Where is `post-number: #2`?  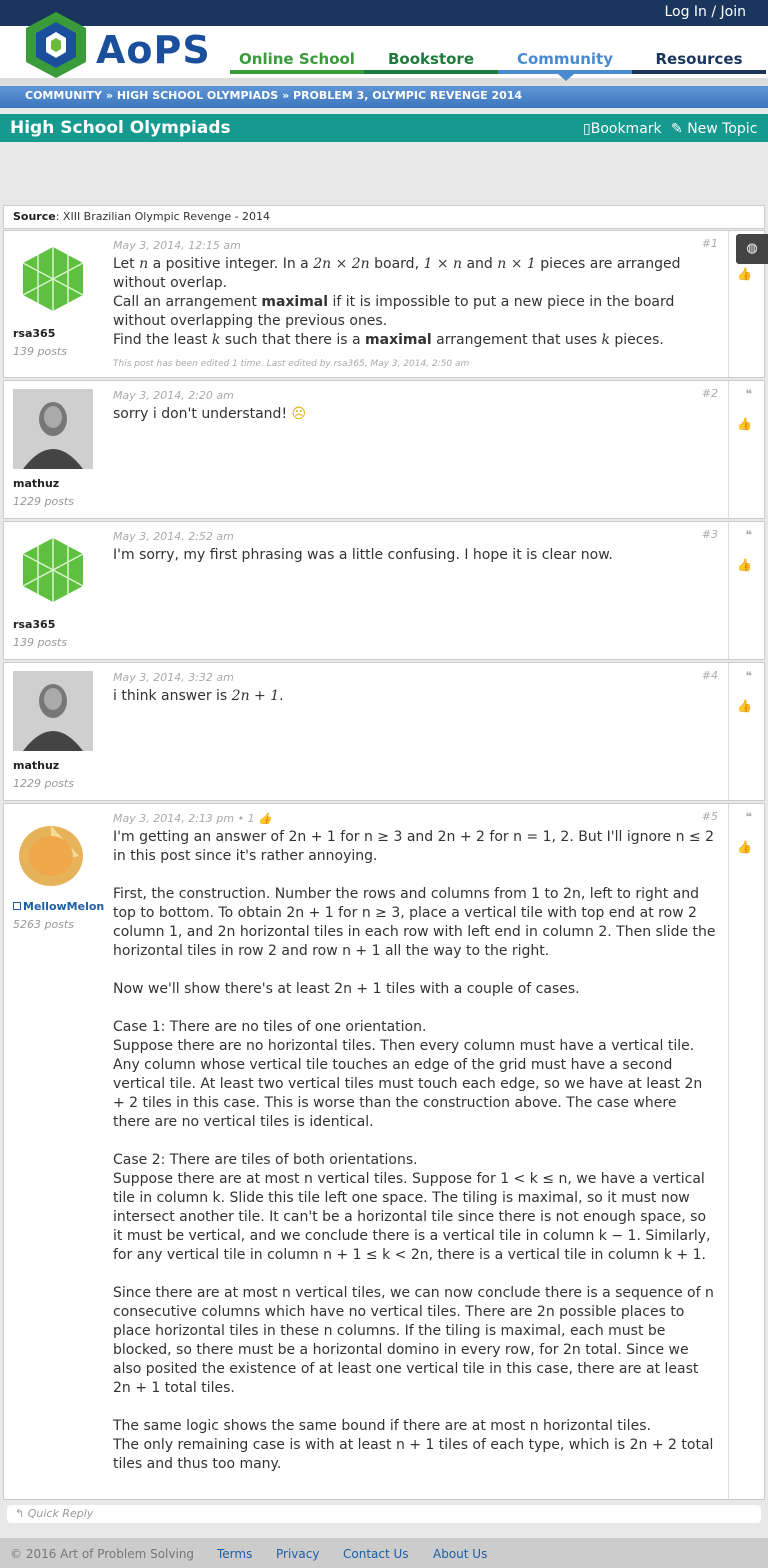 post-number: #2 is located at coordinates (710, 393).